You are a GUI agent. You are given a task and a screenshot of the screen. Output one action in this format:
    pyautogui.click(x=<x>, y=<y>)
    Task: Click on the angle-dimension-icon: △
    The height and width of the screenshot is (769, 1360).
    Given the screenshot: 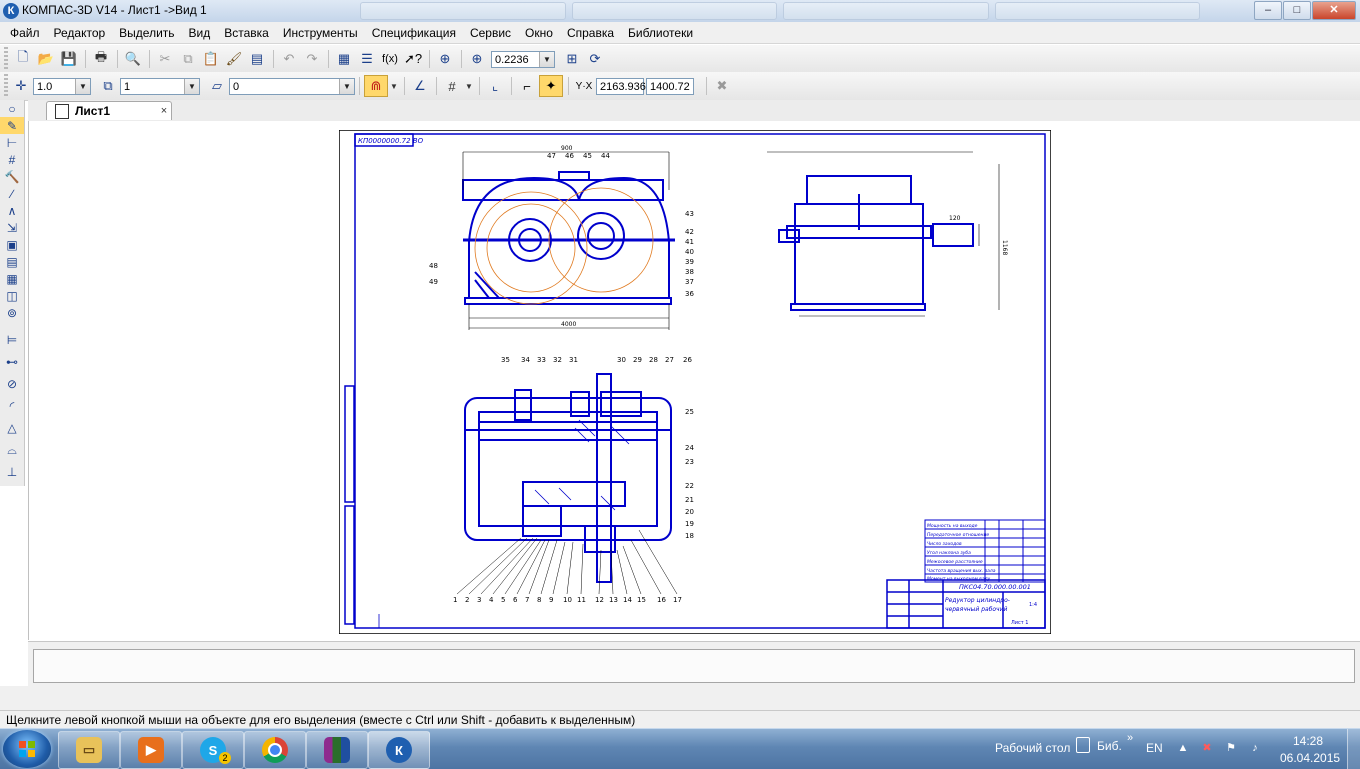 What is the action you would take?
    pyautogui.click(x=12, y=428)
    